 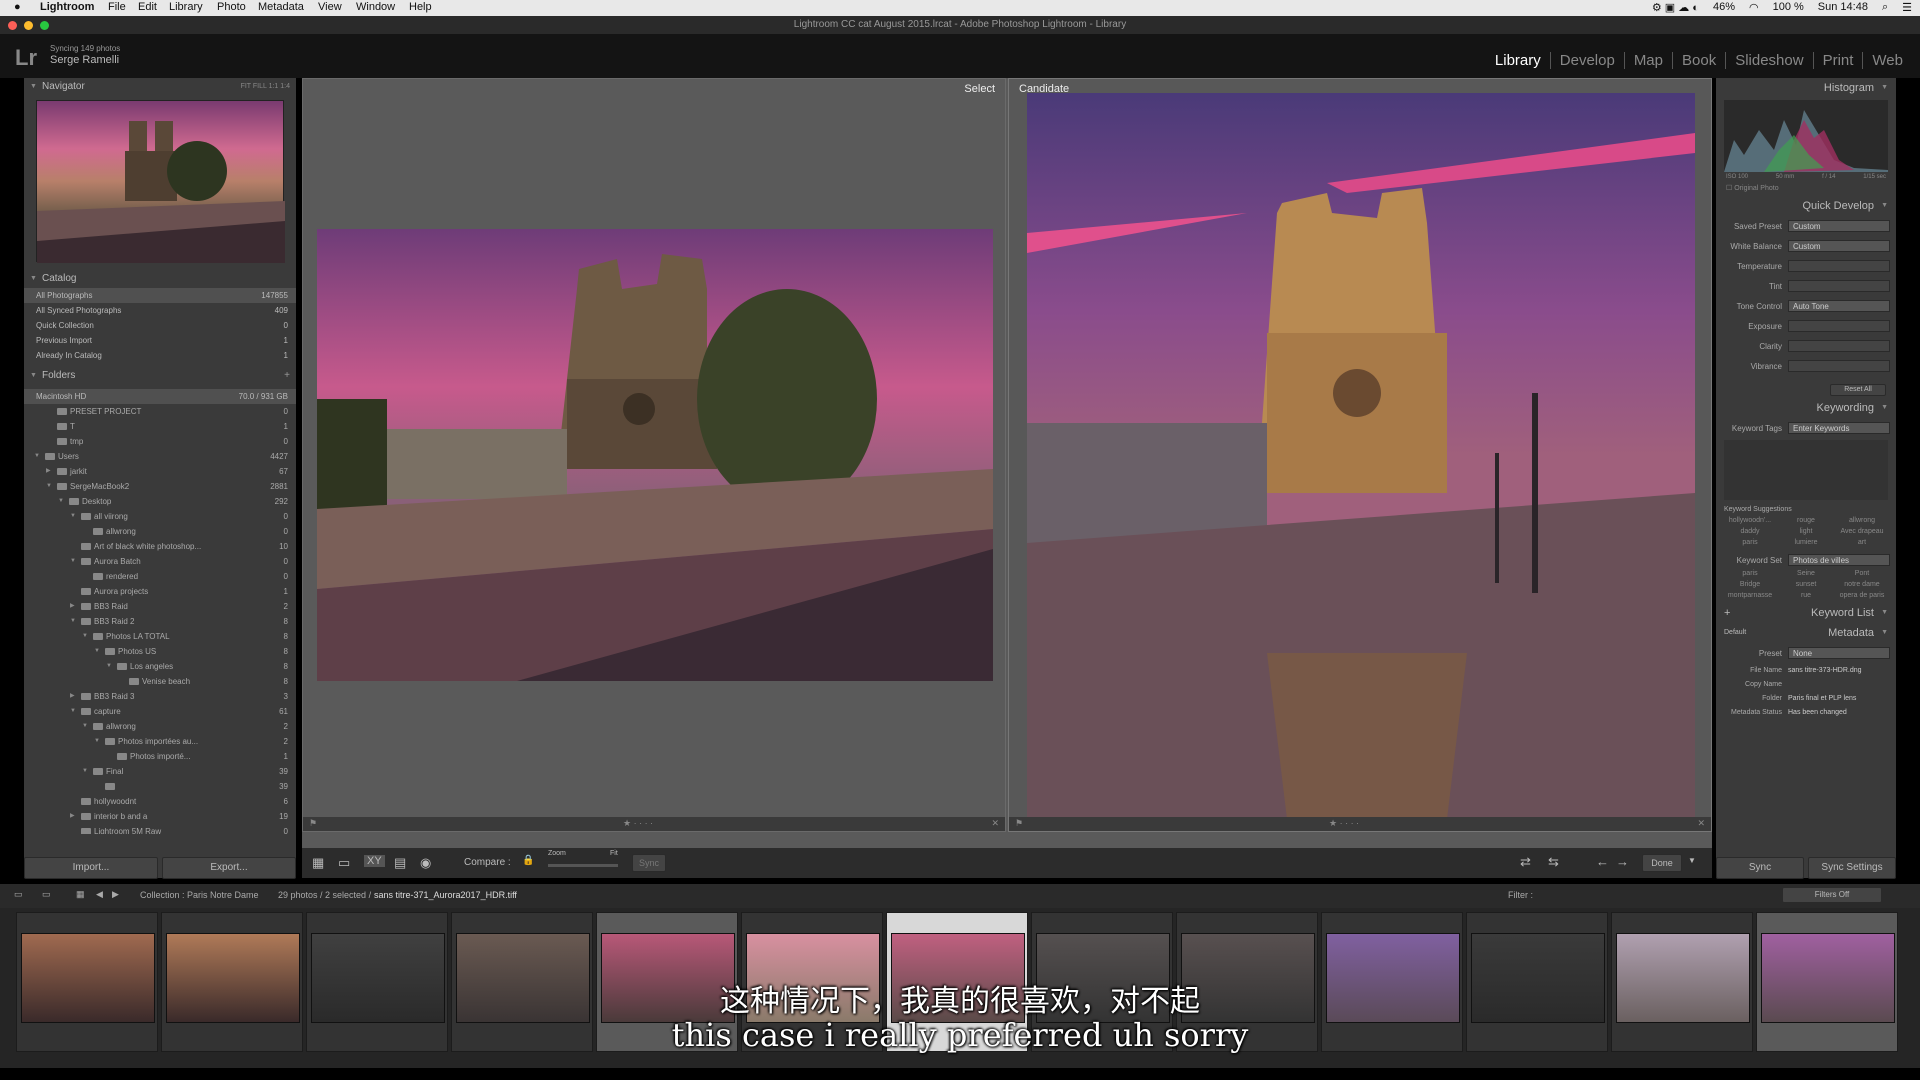 What do you see at coordinates (374, 861) in the screenshot?
I see `compare-view-icon: XY` at bounding box center [374, 861].